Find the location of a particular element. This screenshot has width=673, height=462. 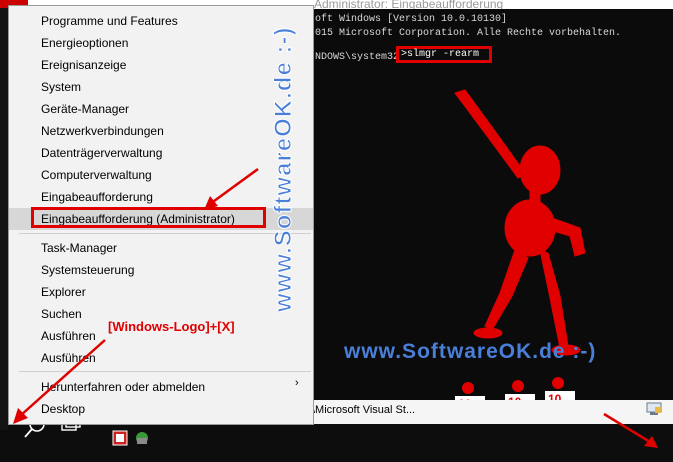

network-app-icon is located at coordinates (142, 438).